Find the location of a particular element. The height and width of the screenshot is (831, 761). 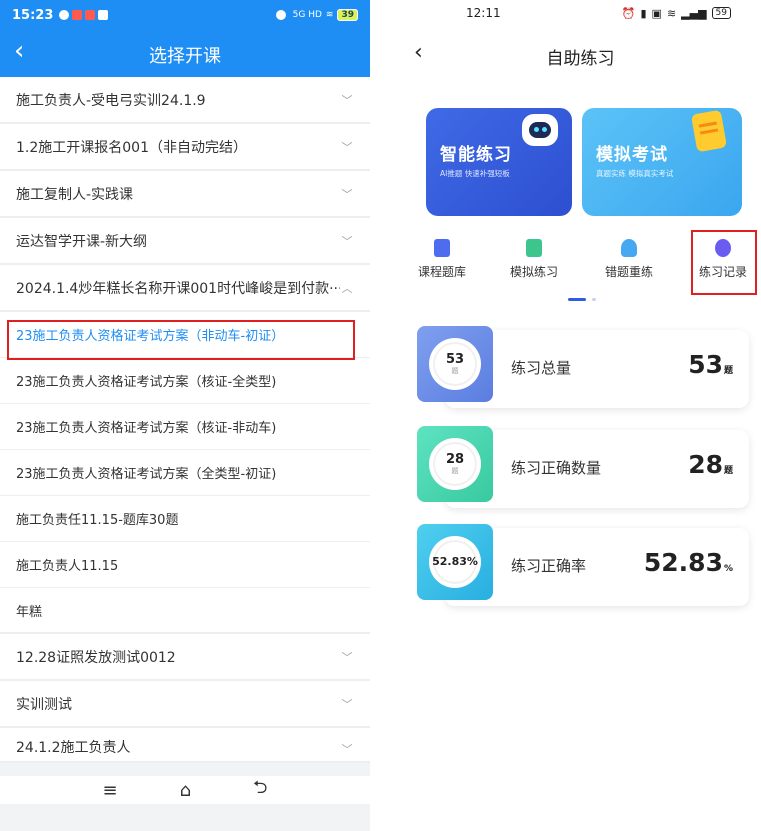

home-icon: ⌂ is located at coordinates (185, 790).